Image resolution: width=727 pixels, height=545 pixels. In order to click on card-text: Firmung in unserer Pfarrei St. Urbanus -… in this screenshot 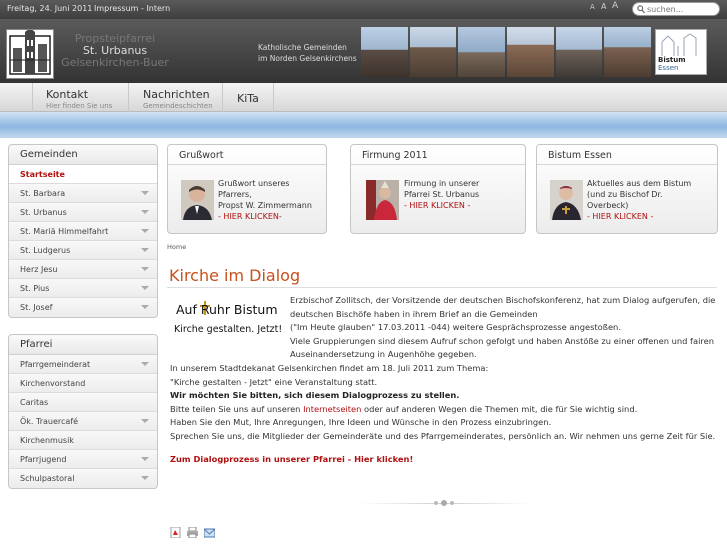, I will do `click(456, 194)`.